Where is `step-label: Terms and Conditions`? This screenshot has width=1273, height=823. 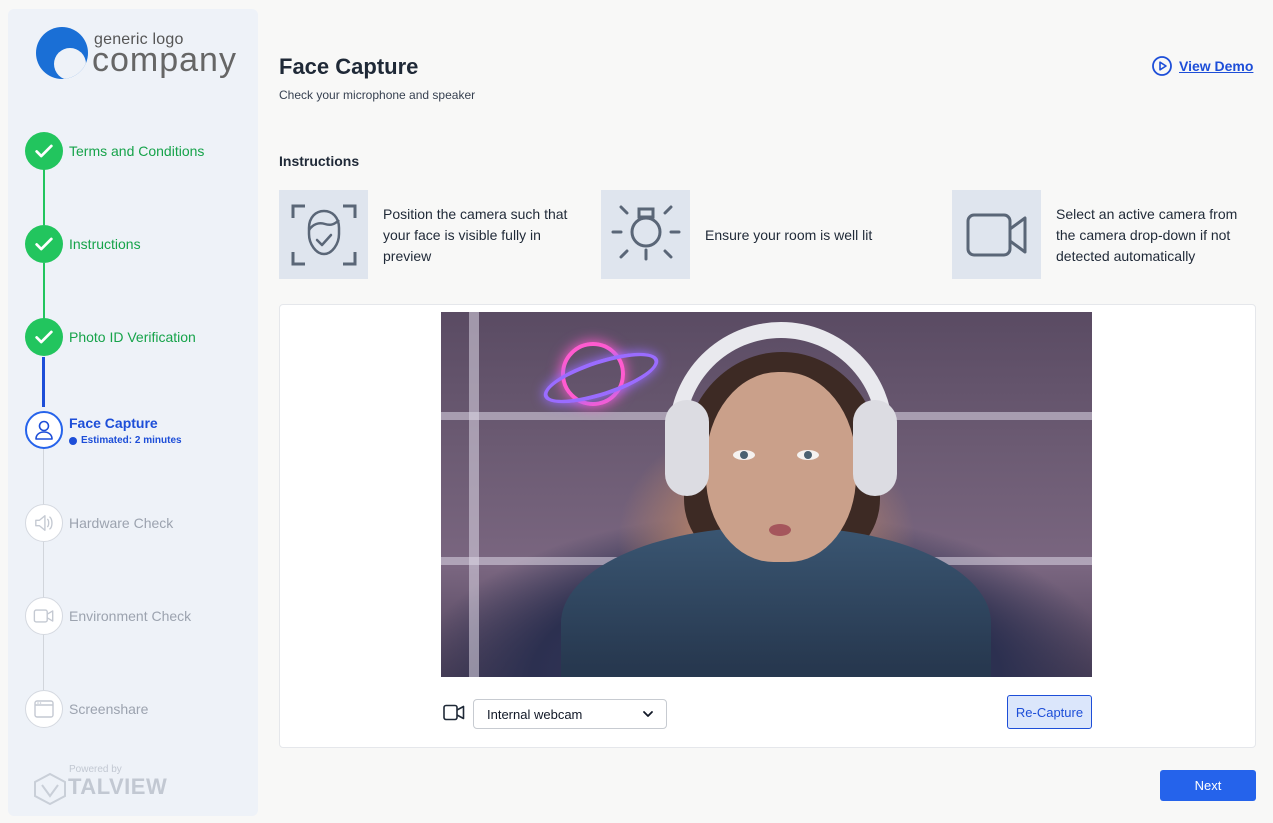 step-label: Terms and Conditions is located at coordinates (137, 151).